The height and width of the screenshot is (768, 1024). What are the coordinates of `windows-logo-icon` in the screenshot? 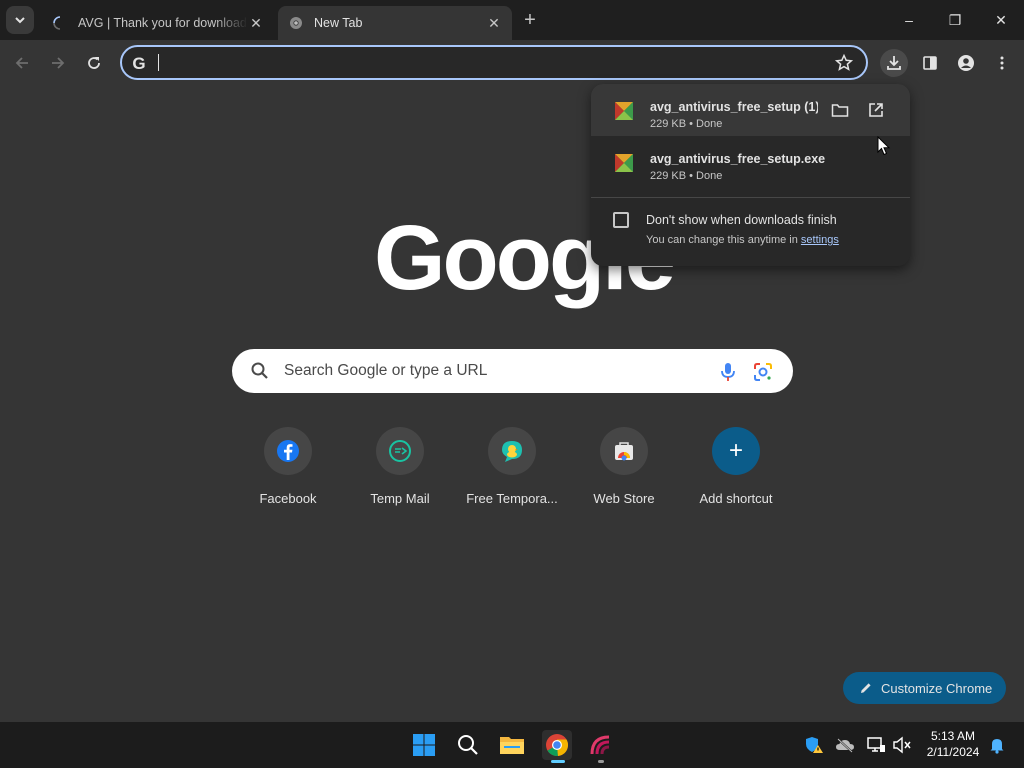 It's located at (424, 745).